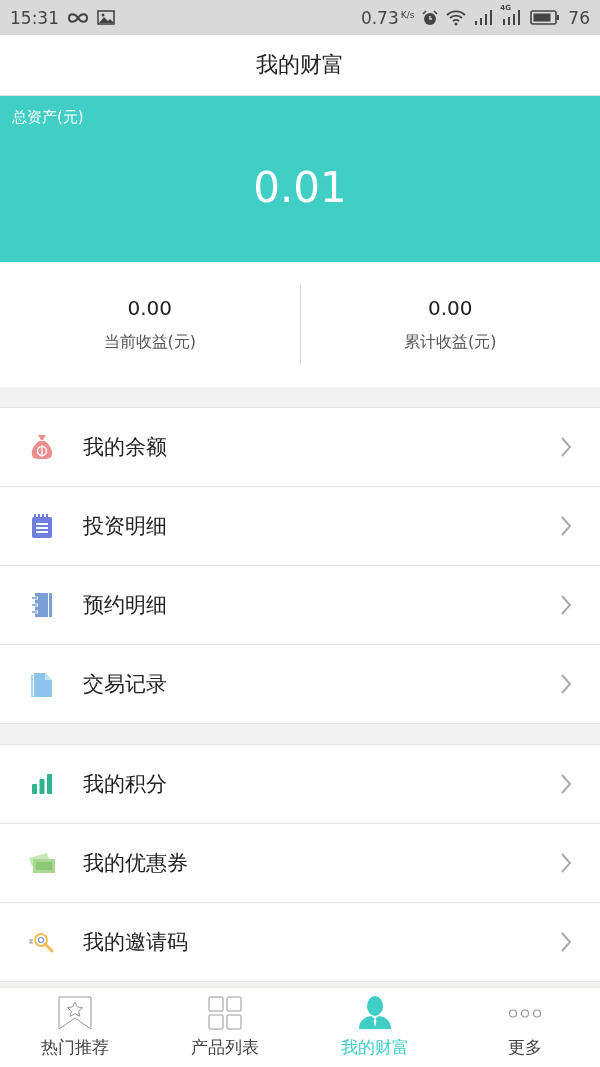  What do you see at coordinates (300, 65) in the screenshot?
I see `page-title: 我的财富` at bounding box center [300, 65].